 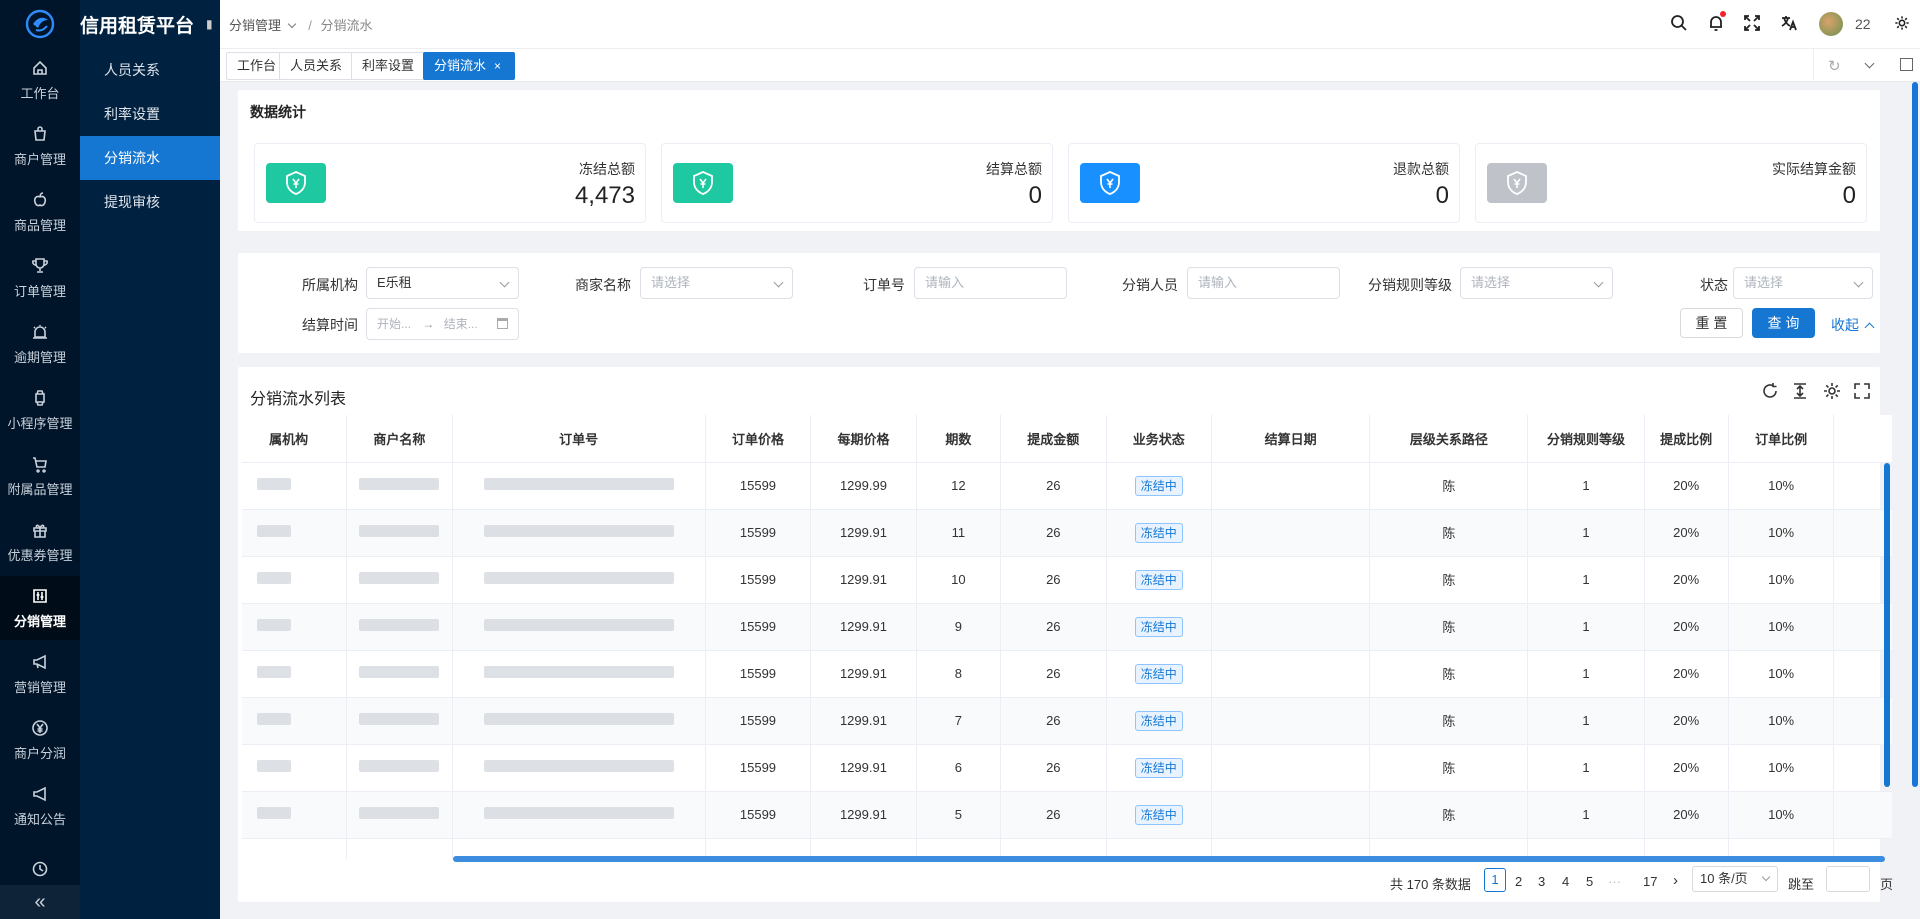 What do you see at coordinates (40, 542) in the screenshot?
I see `nav-item-7: 优惠券管理` at bounding box center [40, 542].